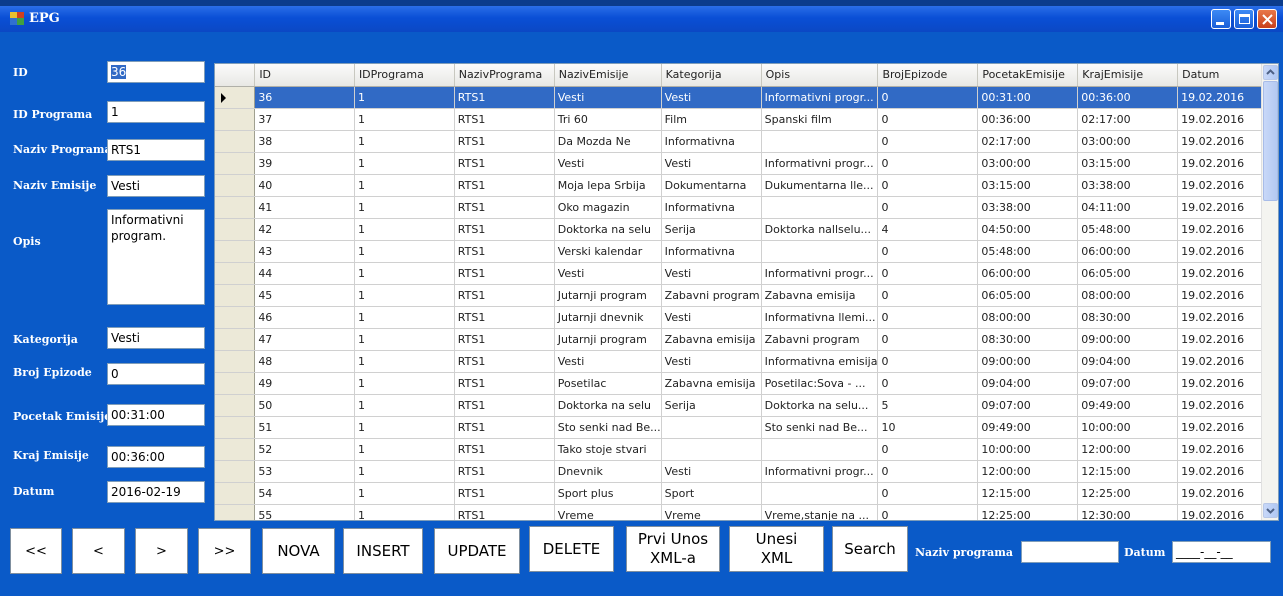  Describe the element at coordinates (1028, 295) in the screenshot. I see `table-cell: 06:05:00` at that location.